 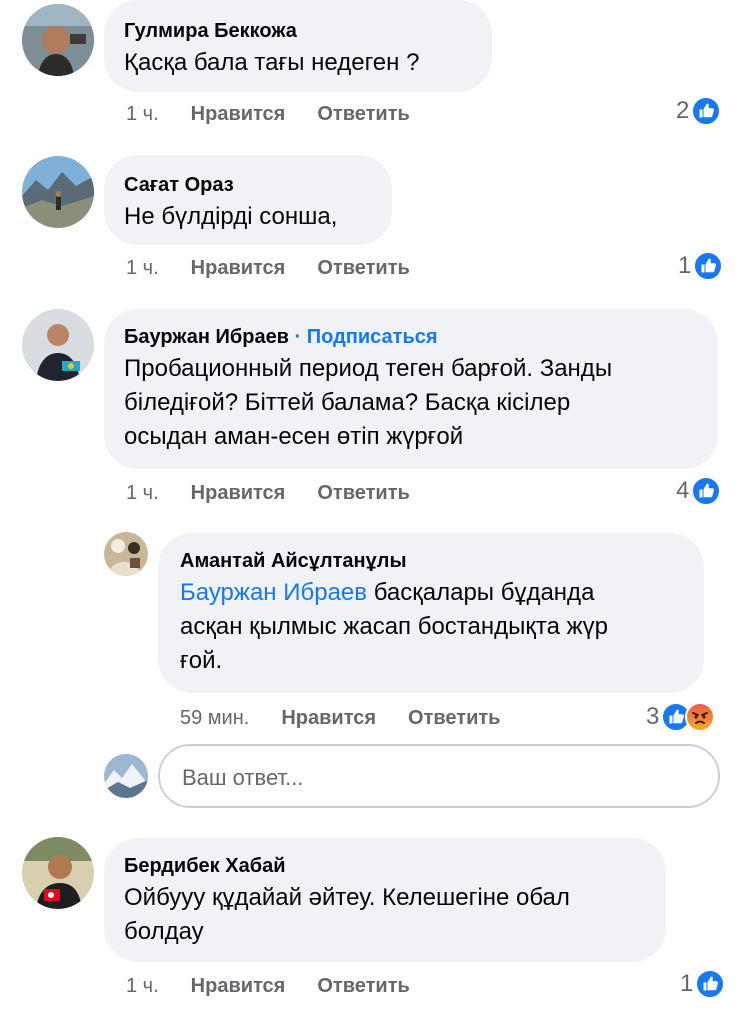 I want to click on reply-text-line: ғой., so click(x=201, y=660).